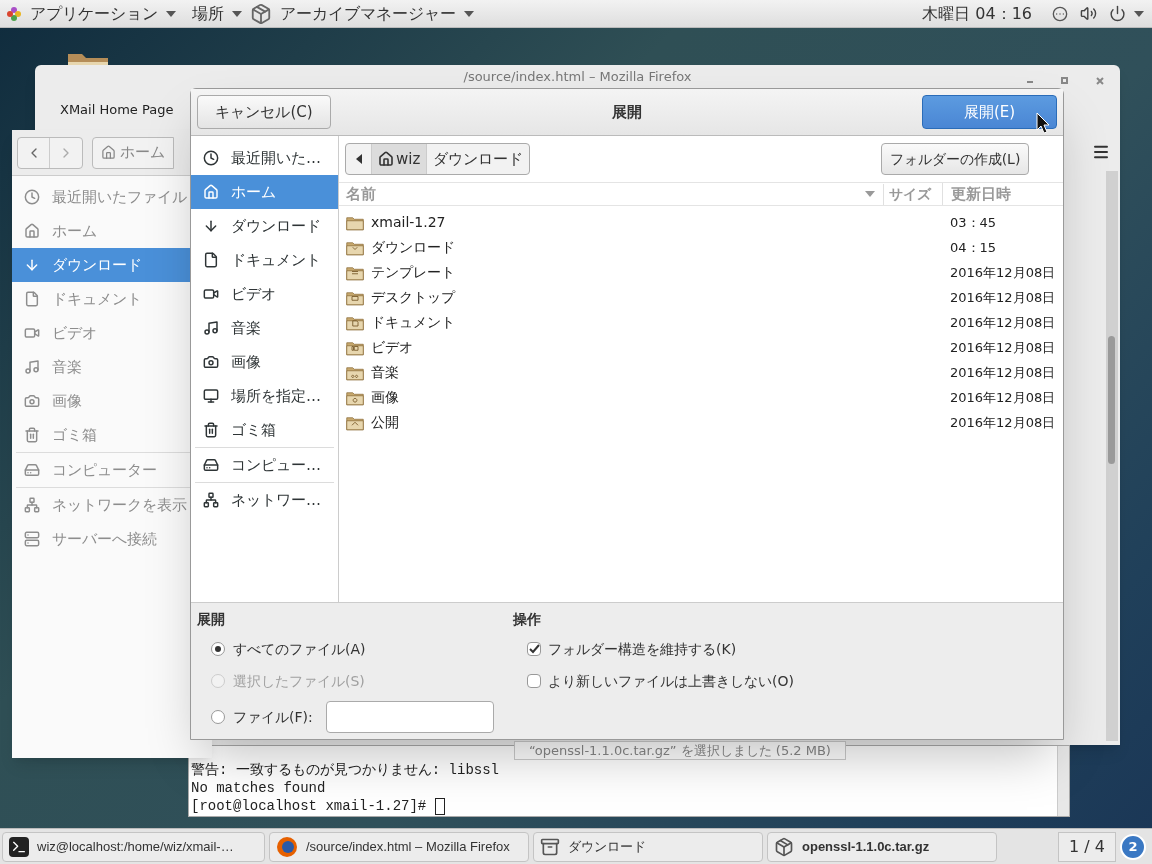 This screenshot has height=864, width=1152. Describe the element at coordinates (577, 76) in the screenshot. I see `window-title: /source/index.html – Mozilla Firefox` at that location.